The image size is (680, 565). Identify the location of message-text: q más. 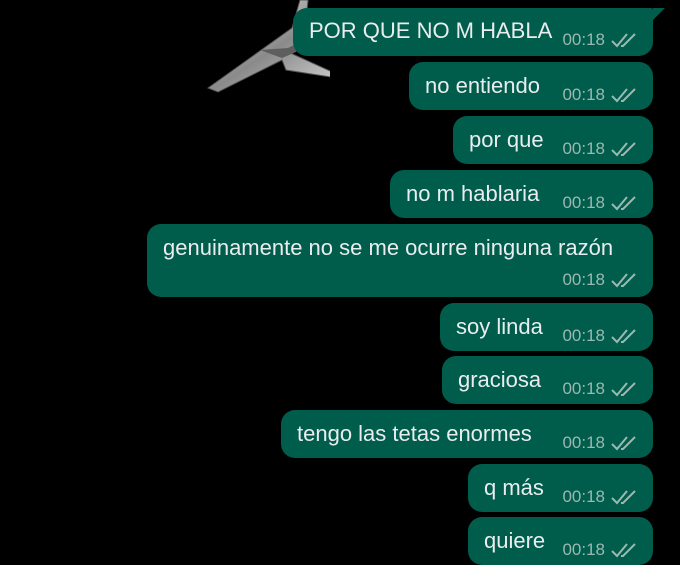
(514, 487).